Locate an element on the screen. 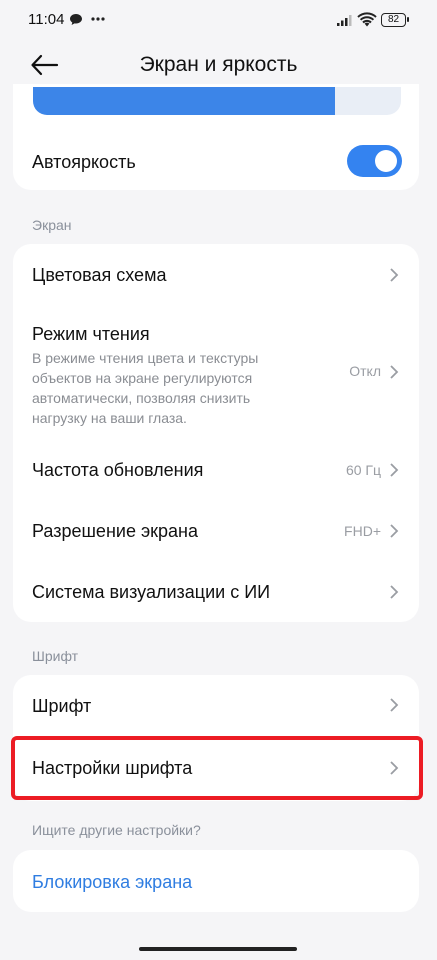  section-label-other: Ищите другие настройки? is located at coordinates (116, 830).